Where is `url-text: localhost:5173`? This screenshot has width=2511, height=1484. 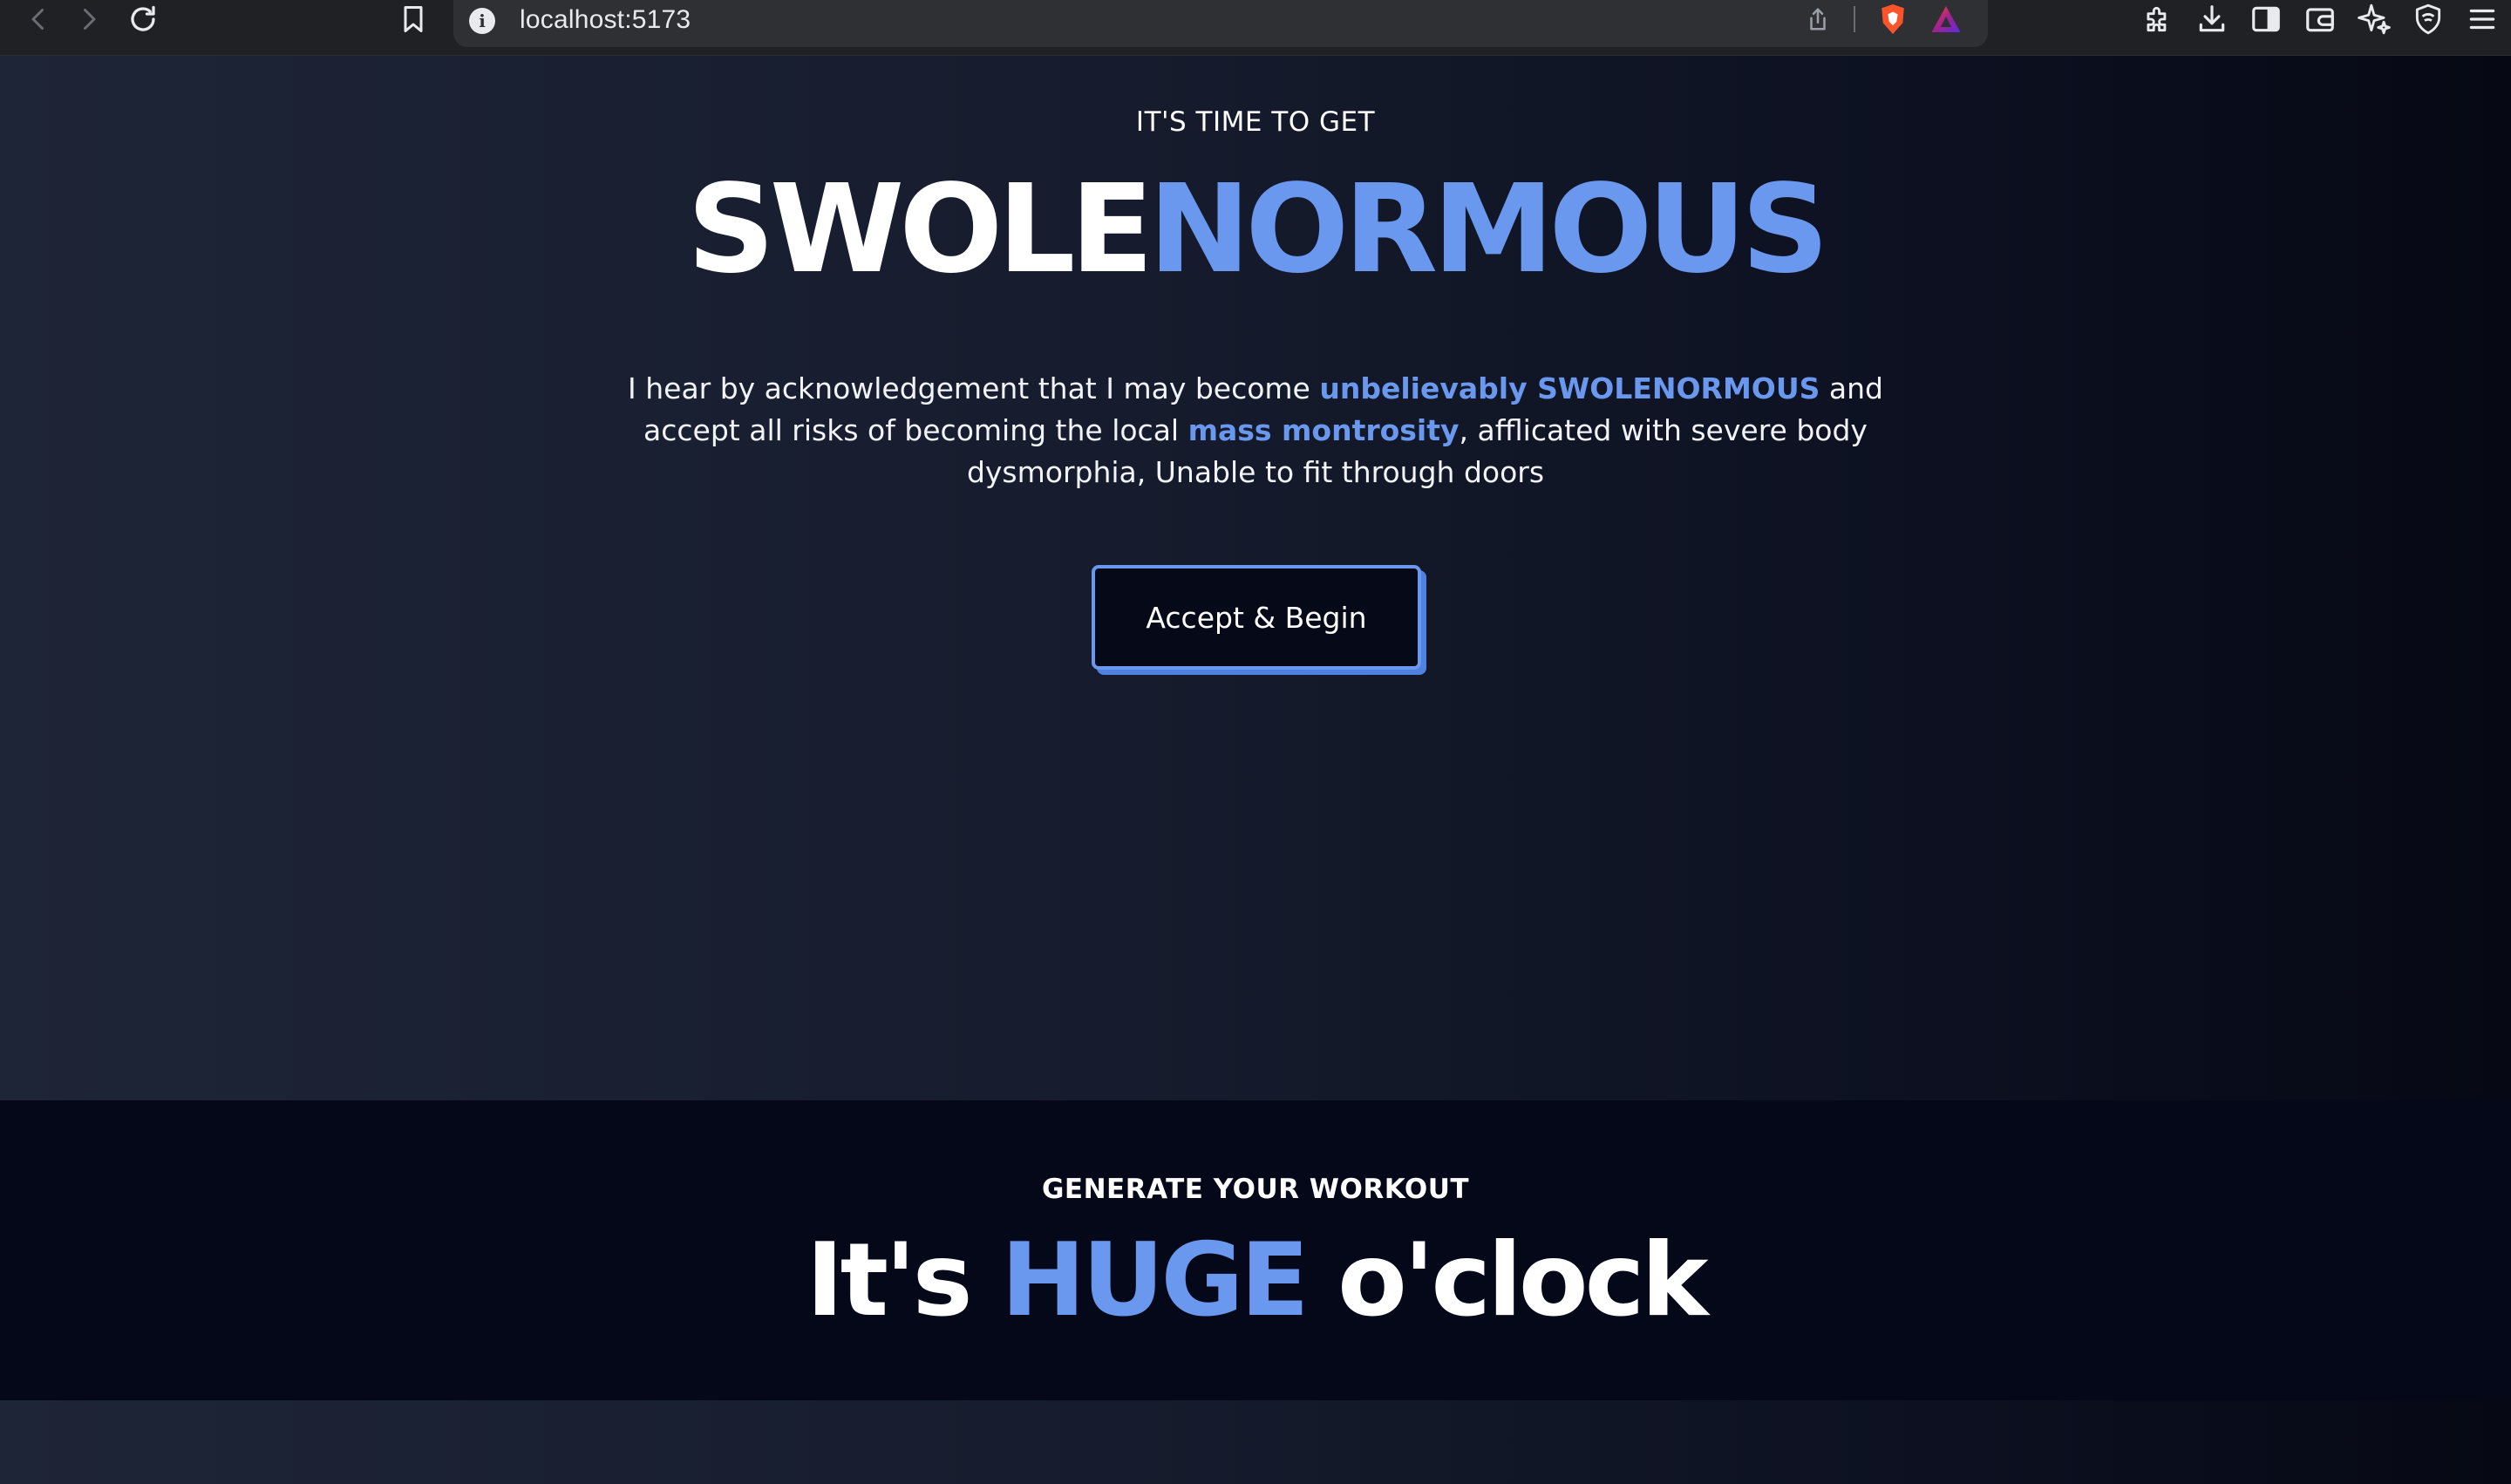 url-text: localhost:5173 is located at coordinates (605, 20).